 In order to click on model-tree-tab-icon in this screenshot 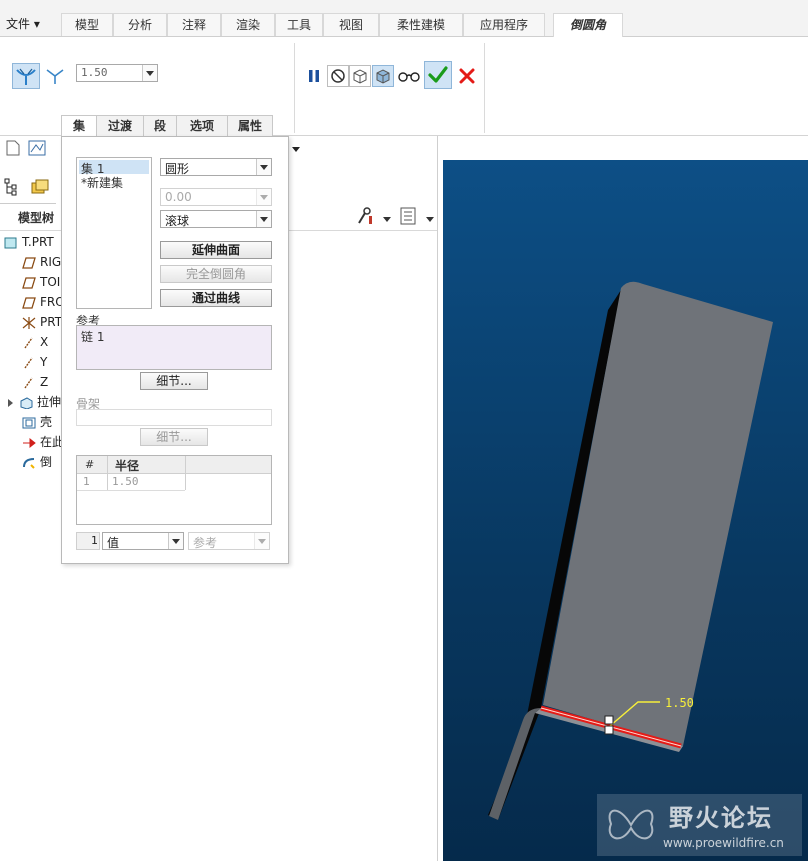, I will do `click(12, 188)`.